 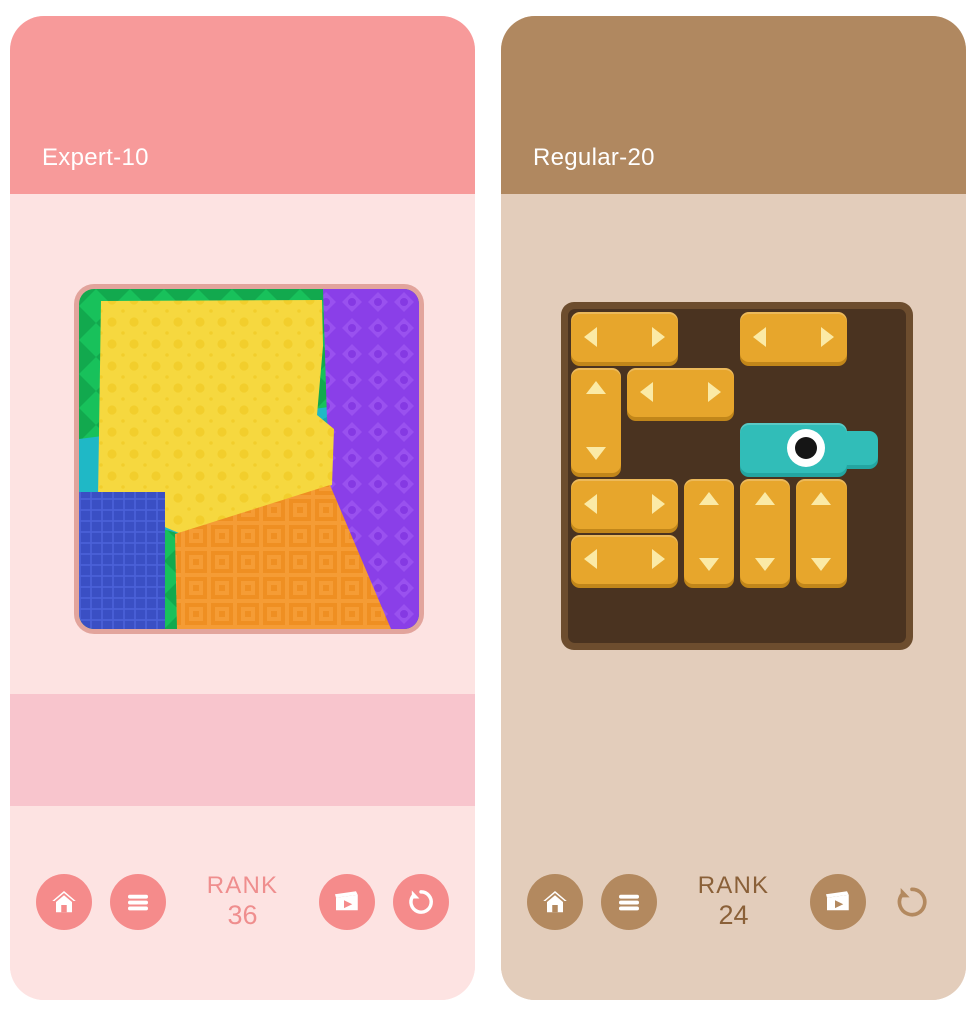 I want to click on rank-display: RANK 24, so click(x=733, y=901).